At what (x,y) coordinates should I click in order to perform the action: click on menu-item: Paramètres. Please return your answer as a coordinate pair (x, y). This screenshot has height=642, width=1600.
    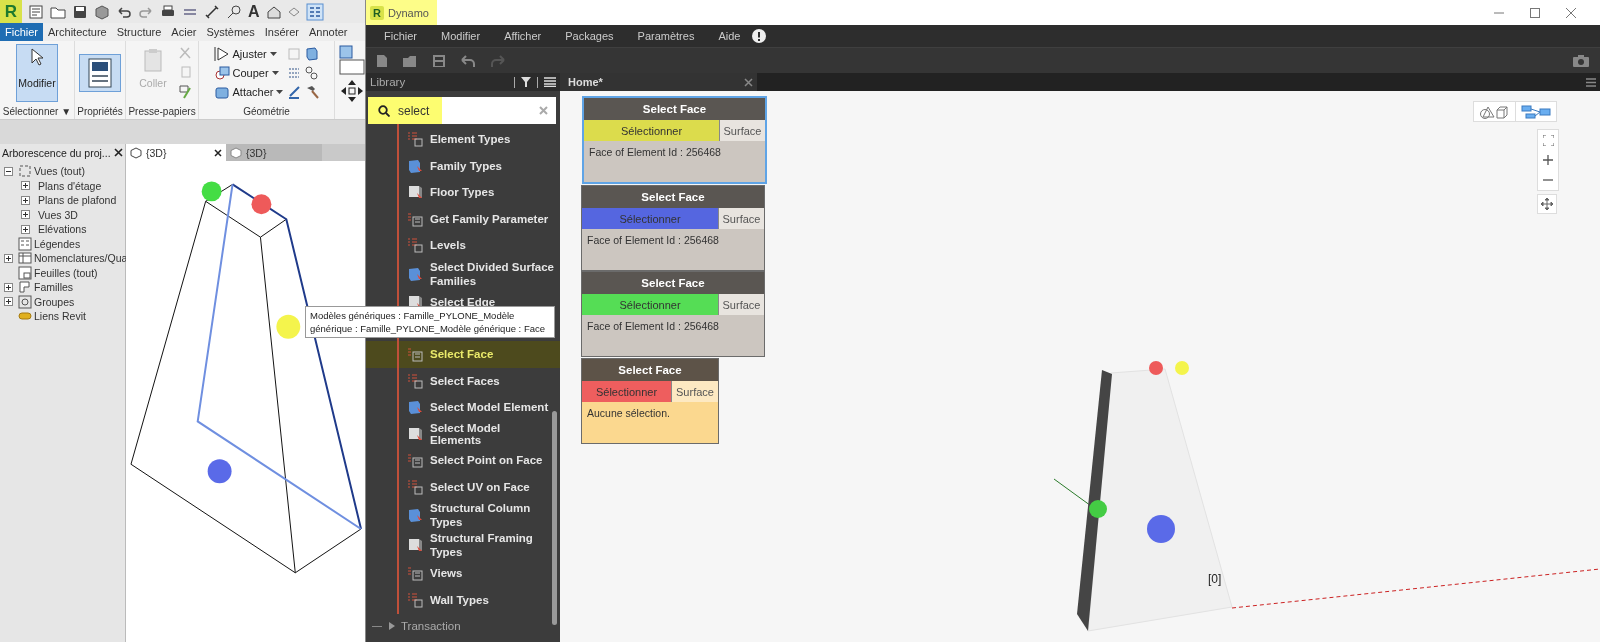
    Looking at the image, I should click on (666, 36).